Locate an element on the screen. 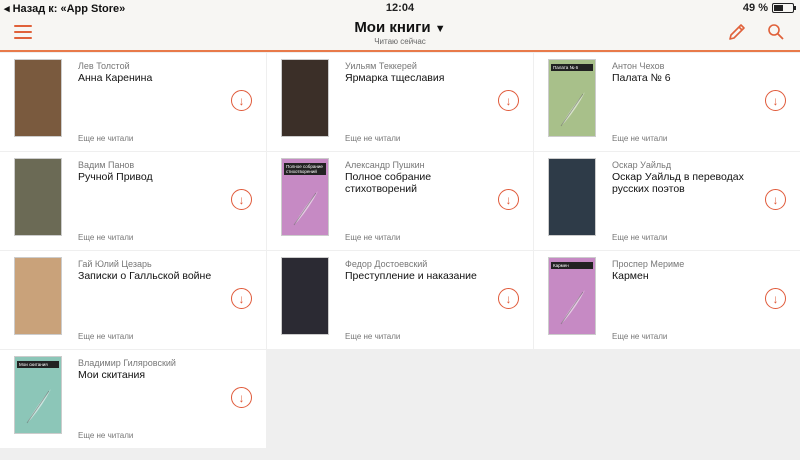 The height and width of the screenshot is (460, 800). page-title: Мои книги is located at coordinates (392, 27).